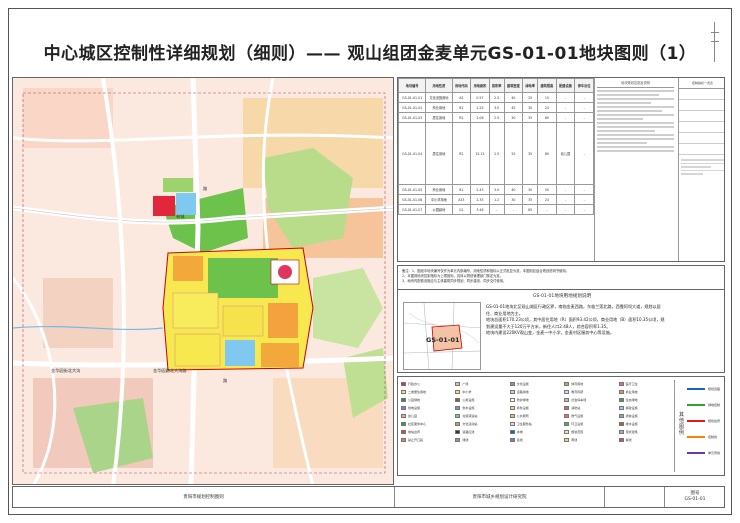 This screenshot has width=740, height=523. Describe the element at coordinates (170, 370) in the screenshot. I see `place-label: 金华园路北大沟路` at that location.